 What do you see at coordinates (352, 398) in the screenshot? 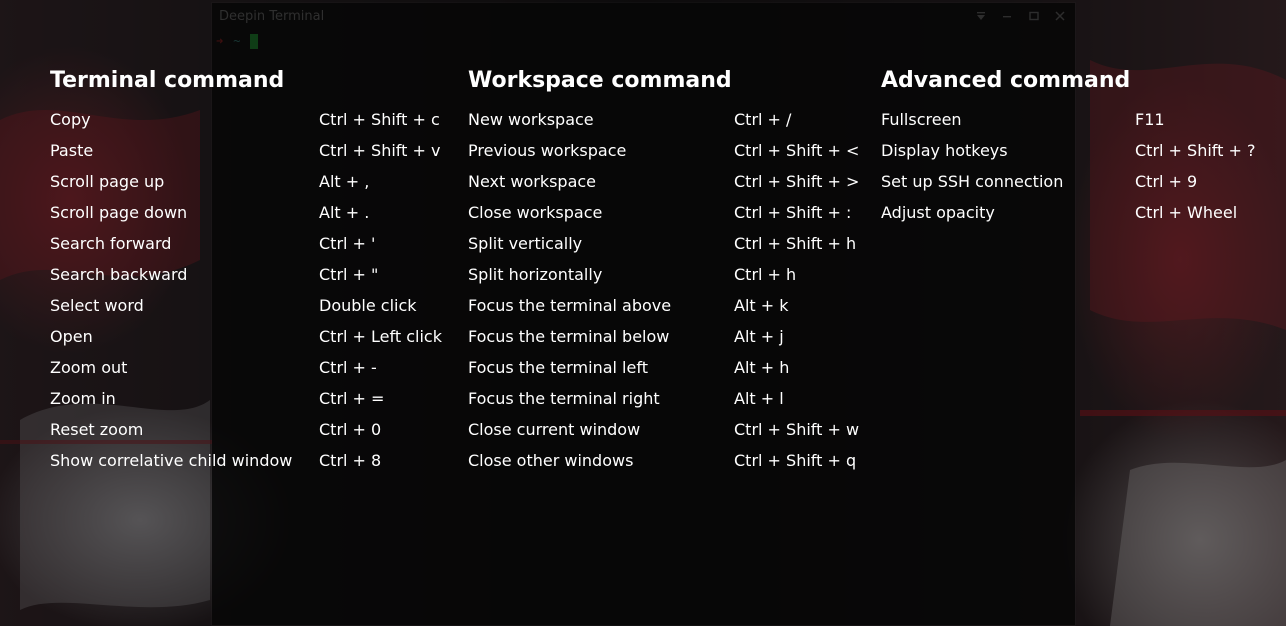
I see `hotkey-keys: Ctrl + =` at bounding box center [352, 398].